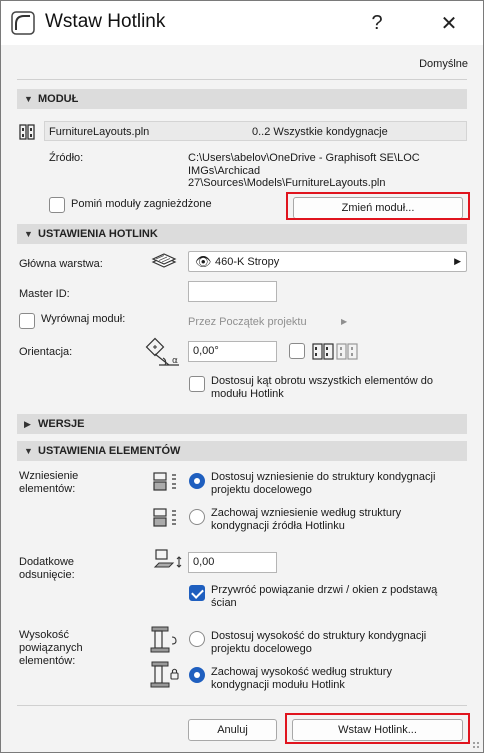  Describe the element at coordinates (247, 394) in the screenshot. I see `adjust-rotation-line: modułu Hotlink` at that location.